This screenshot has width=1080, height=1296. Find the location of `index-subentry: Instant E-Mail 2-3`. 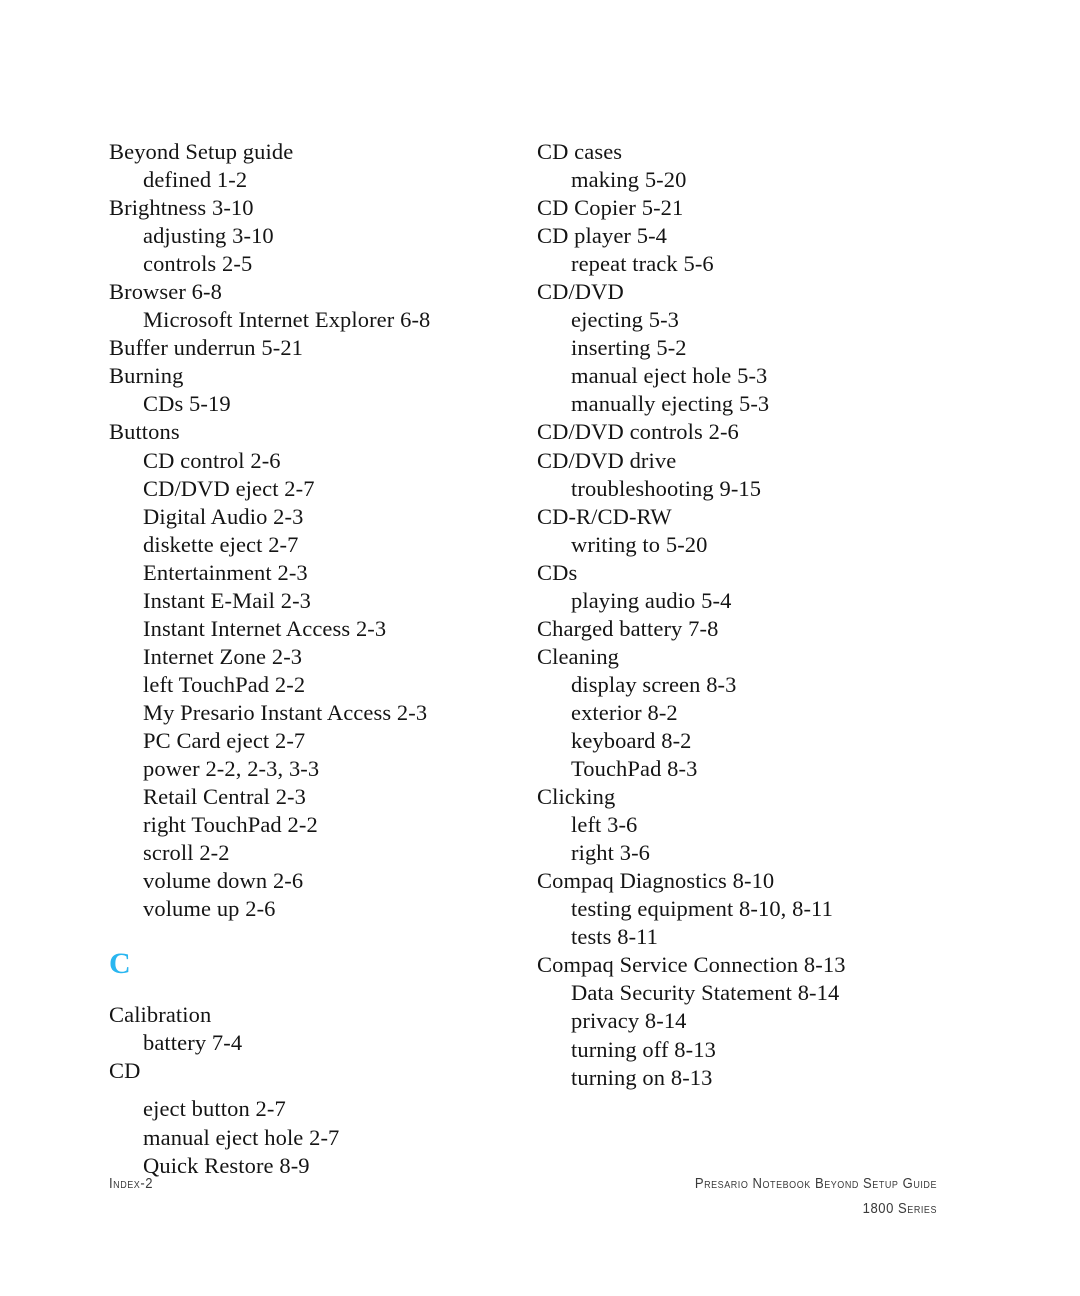

index-subentry: Instant E-Mail 2-3 is located at coordinates (227, 600).